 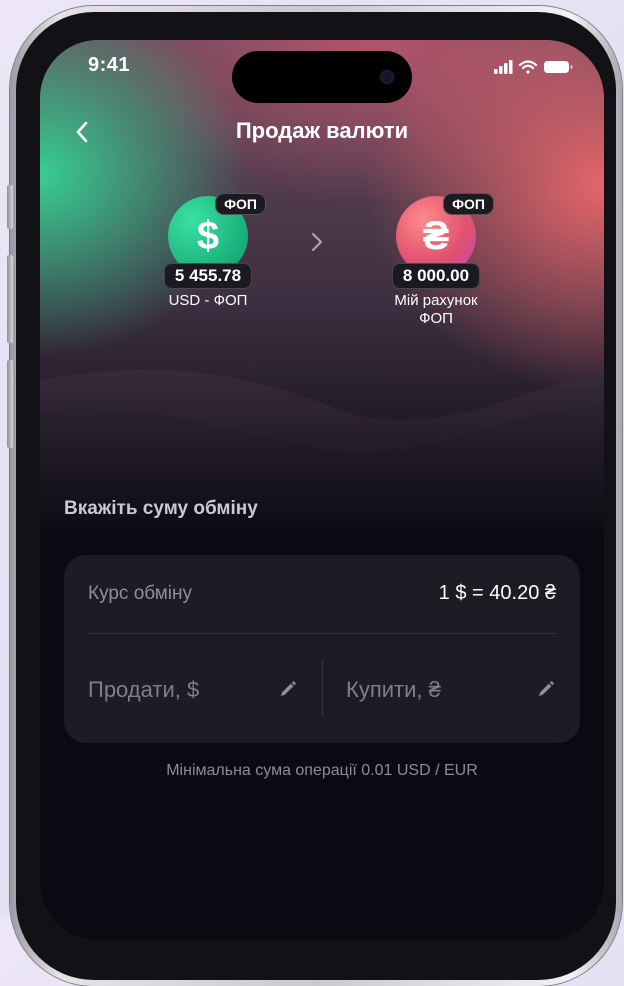 What do you see at coordinates (503, 67) in the screenshot?
I see `signal-icon` at bounding box center [503, 67].